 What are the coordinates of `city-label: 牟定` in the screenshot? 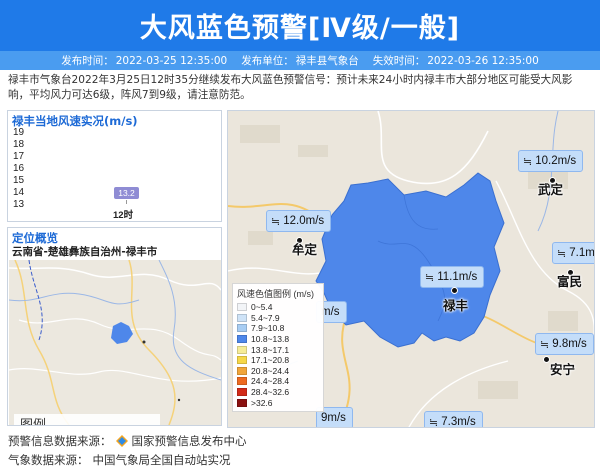 It's located at (304, 248).